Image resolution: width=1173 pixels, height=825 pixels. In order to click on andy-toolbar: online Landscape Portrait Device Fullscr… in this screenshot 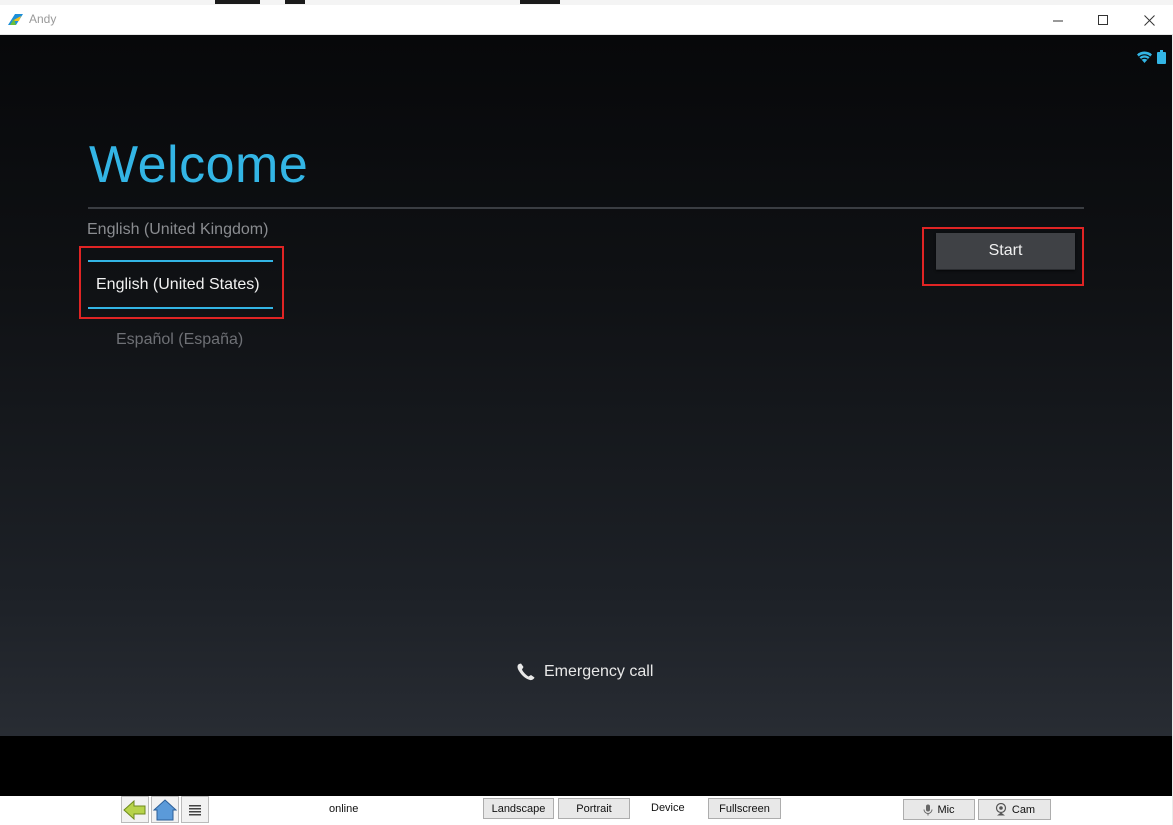, I will do `click(586, 810)`.